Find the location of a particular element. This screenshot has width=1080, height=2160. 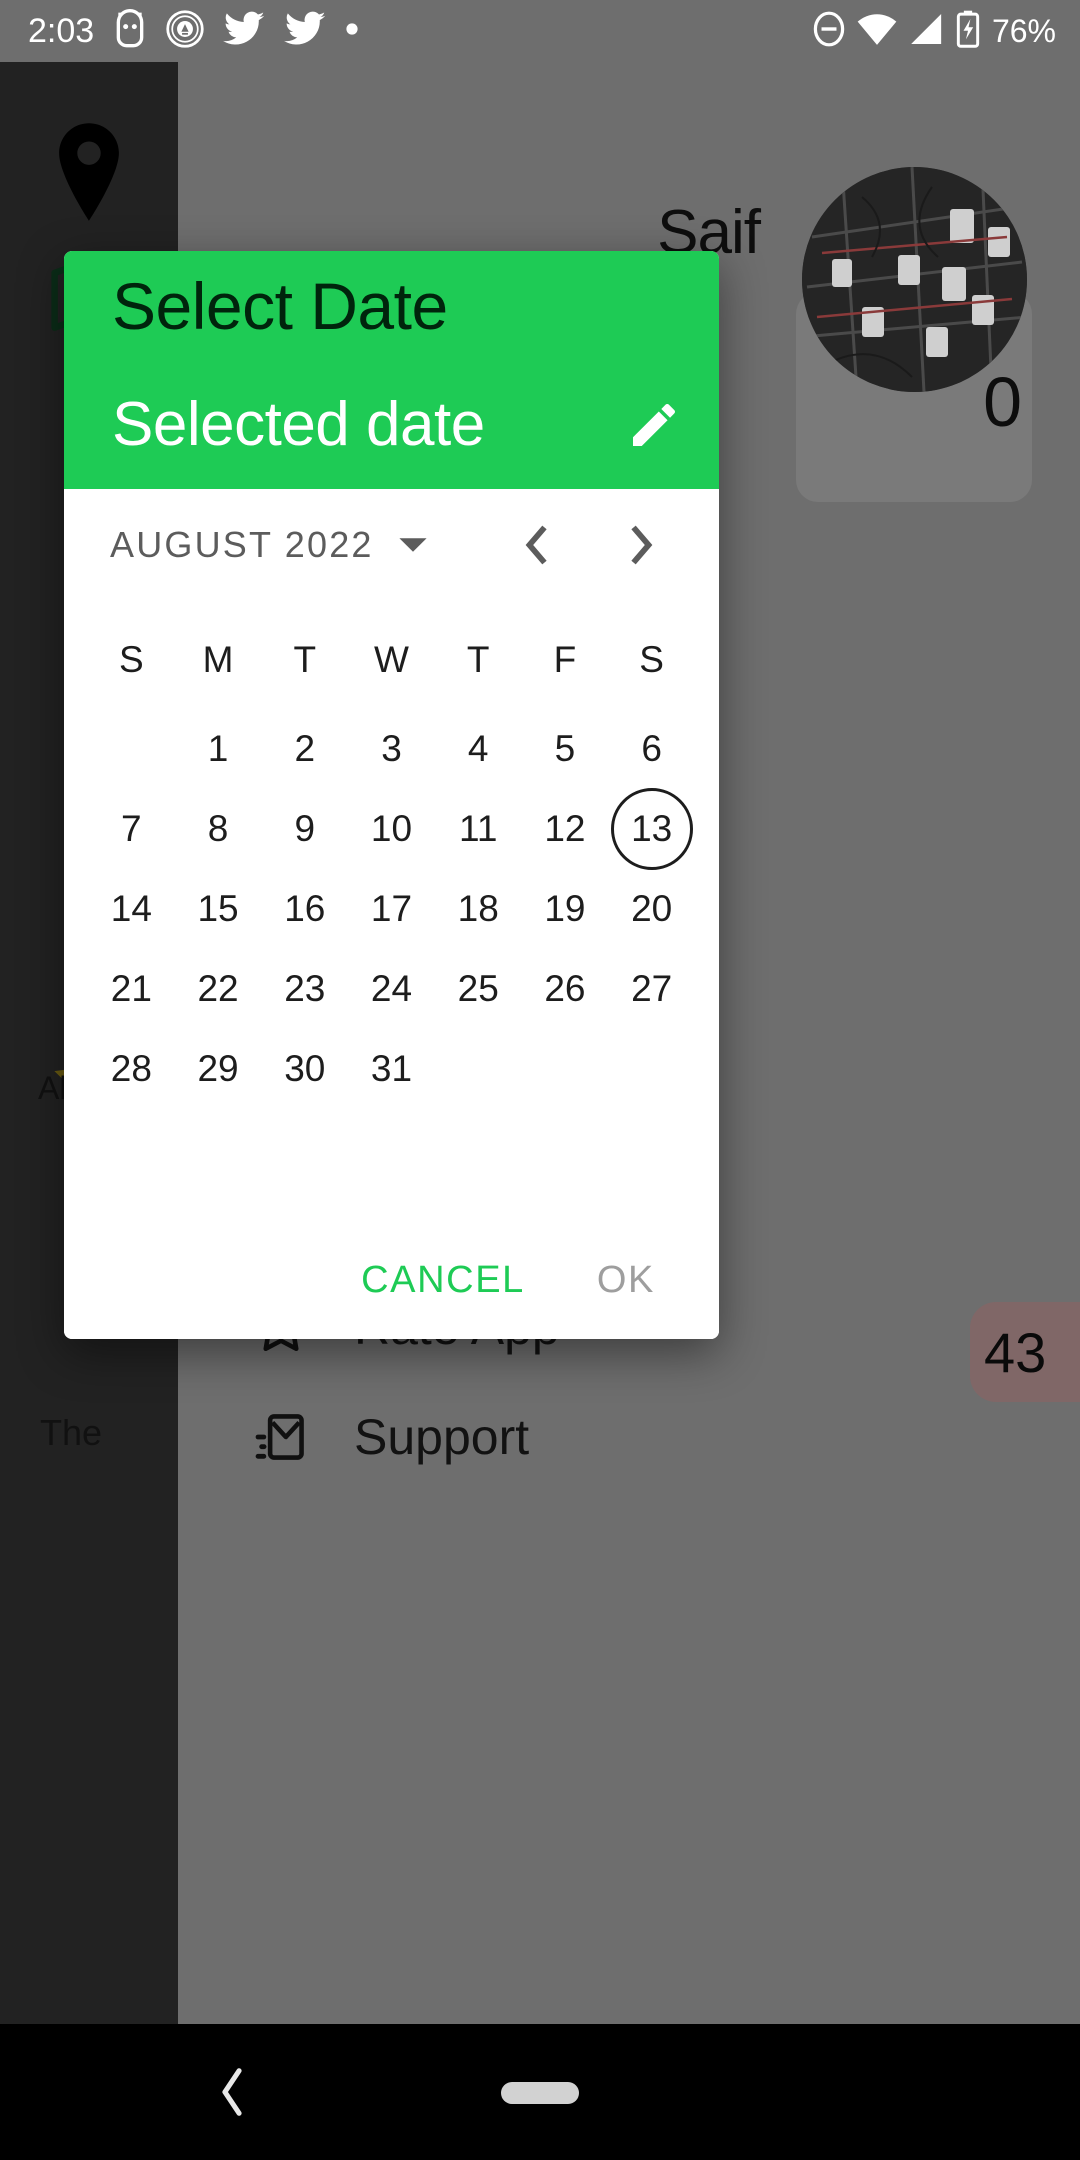

month-selector-row: AUGUST 2022 is located at coordinates (391, 545).